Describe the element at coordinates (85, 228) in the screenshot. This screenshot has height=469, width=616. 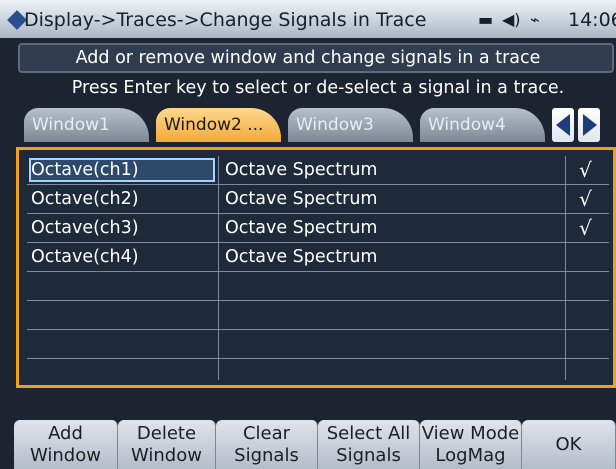
I see `signal-name: Octave(ch3)` at that location.